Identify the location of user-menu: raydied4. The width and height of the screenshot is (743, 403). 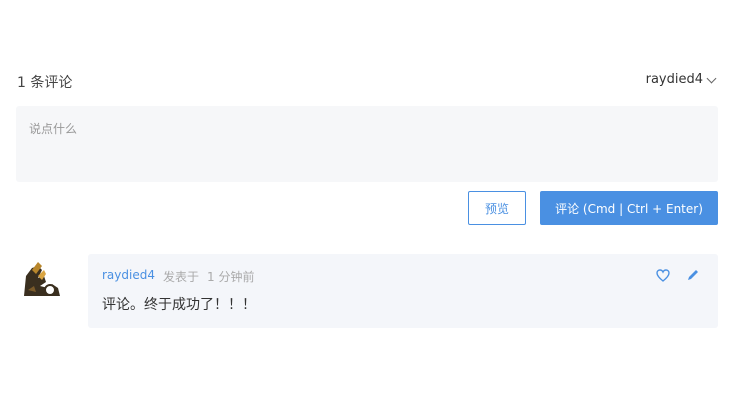
(681, 79).